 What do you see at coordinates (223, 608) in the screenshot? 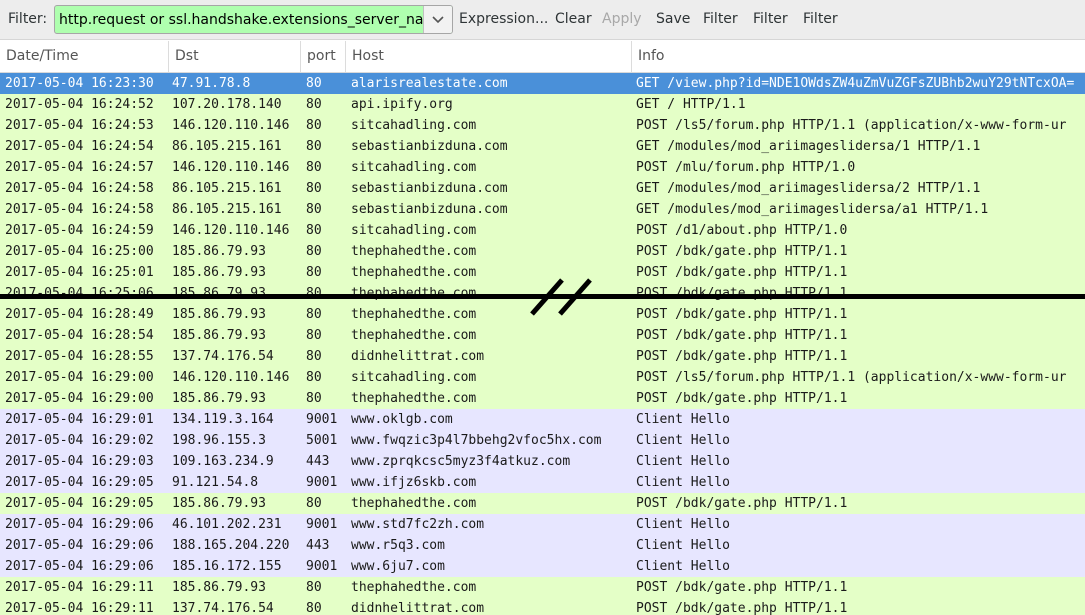
I see `cell-dst: 137.74.176.54` at bounding box center [223, 608].